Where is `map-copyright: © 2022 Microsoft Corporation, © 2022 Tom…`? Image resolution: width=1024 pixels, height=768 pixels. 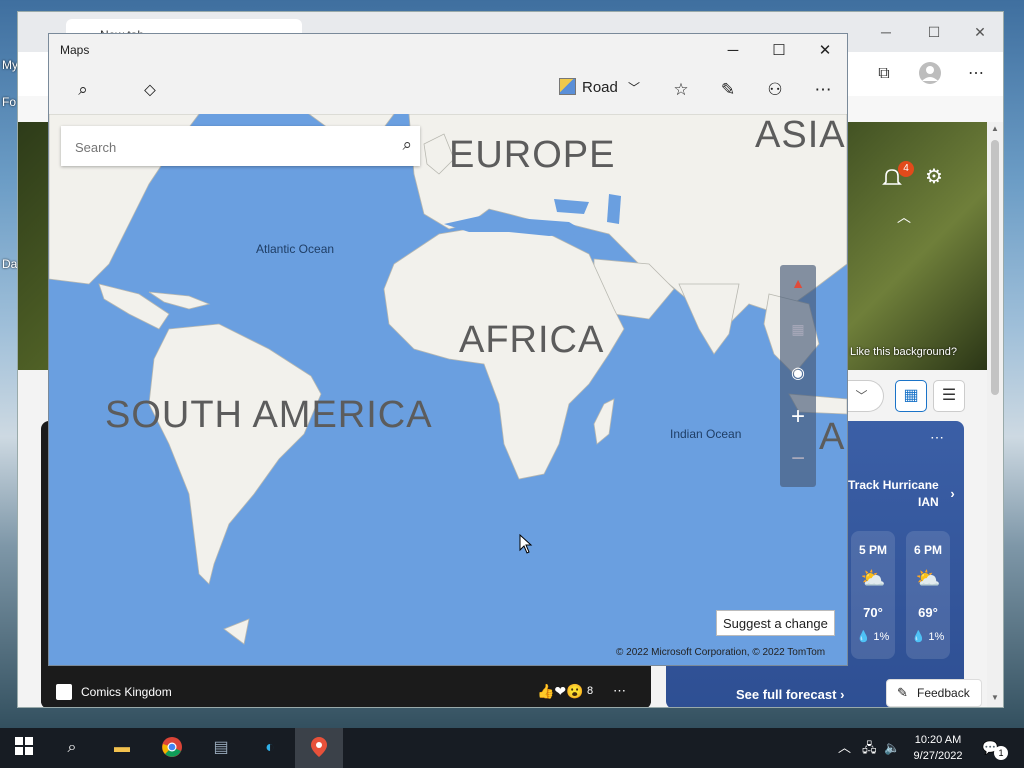
map-copyright: © 2022 Microsoft Corporation, © 2022 Tom… is located at coordinates (721, 652).